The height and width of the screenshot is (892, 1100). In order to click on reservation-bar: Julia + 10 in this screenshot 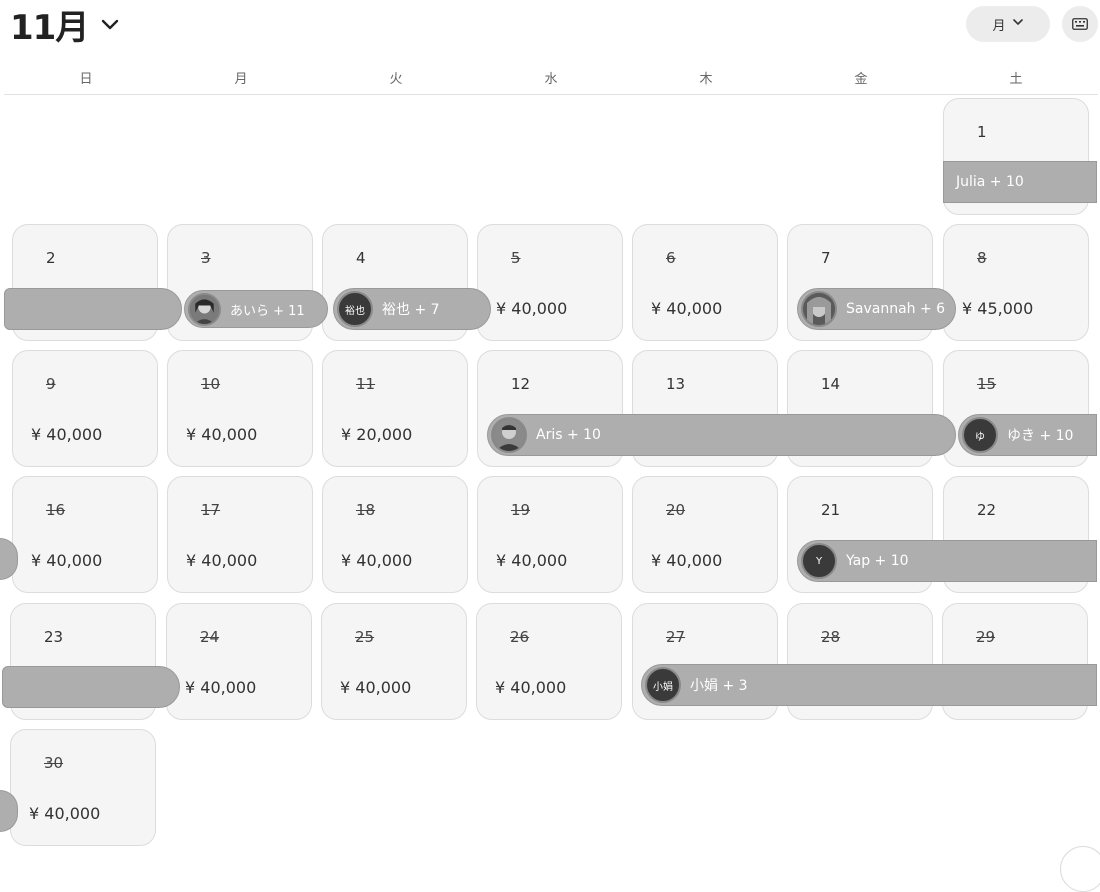, I will do `click(1020, 182)`.